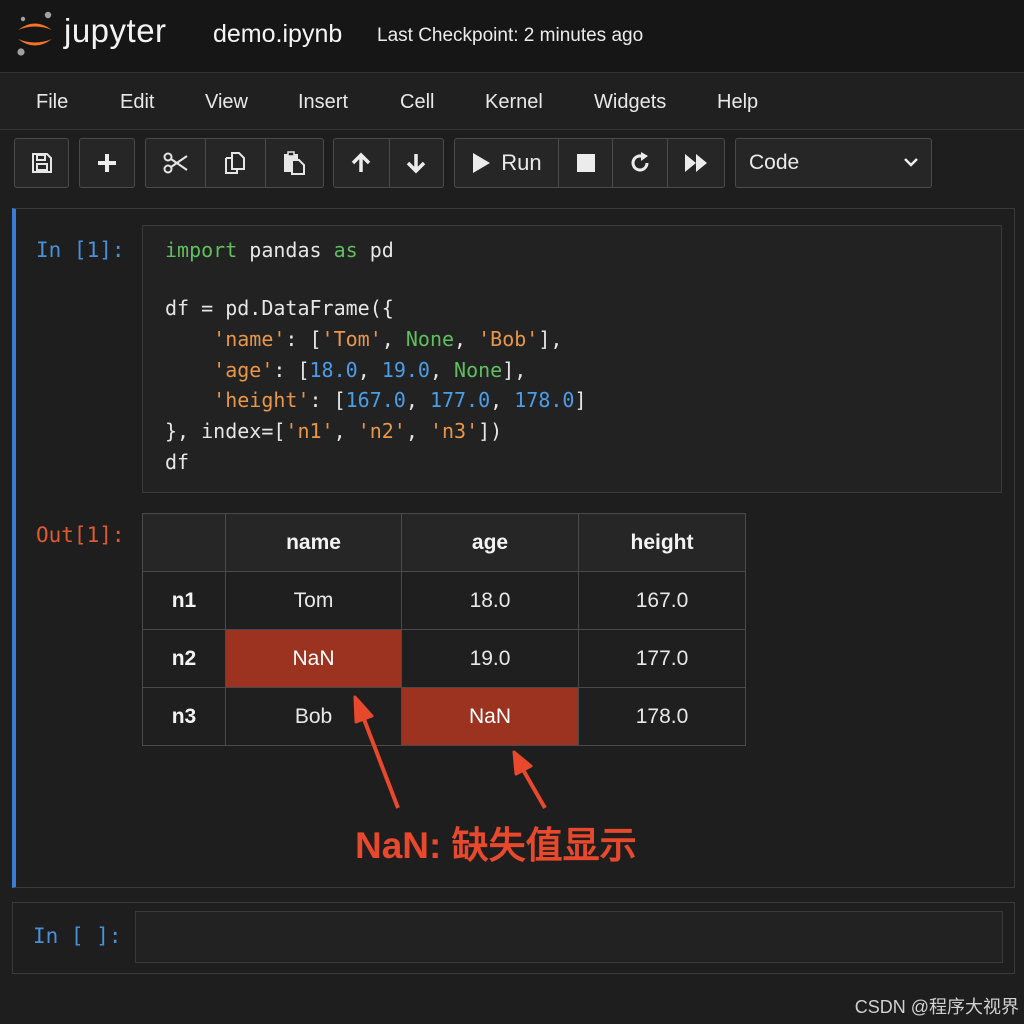 Image resolution: width=1024 pixels, height=1024 pixels. What do you see at coordinates (376, 752) in the screenshot?
I see `arrow-to-name-nan-icon` at bounding box center [376, 752].